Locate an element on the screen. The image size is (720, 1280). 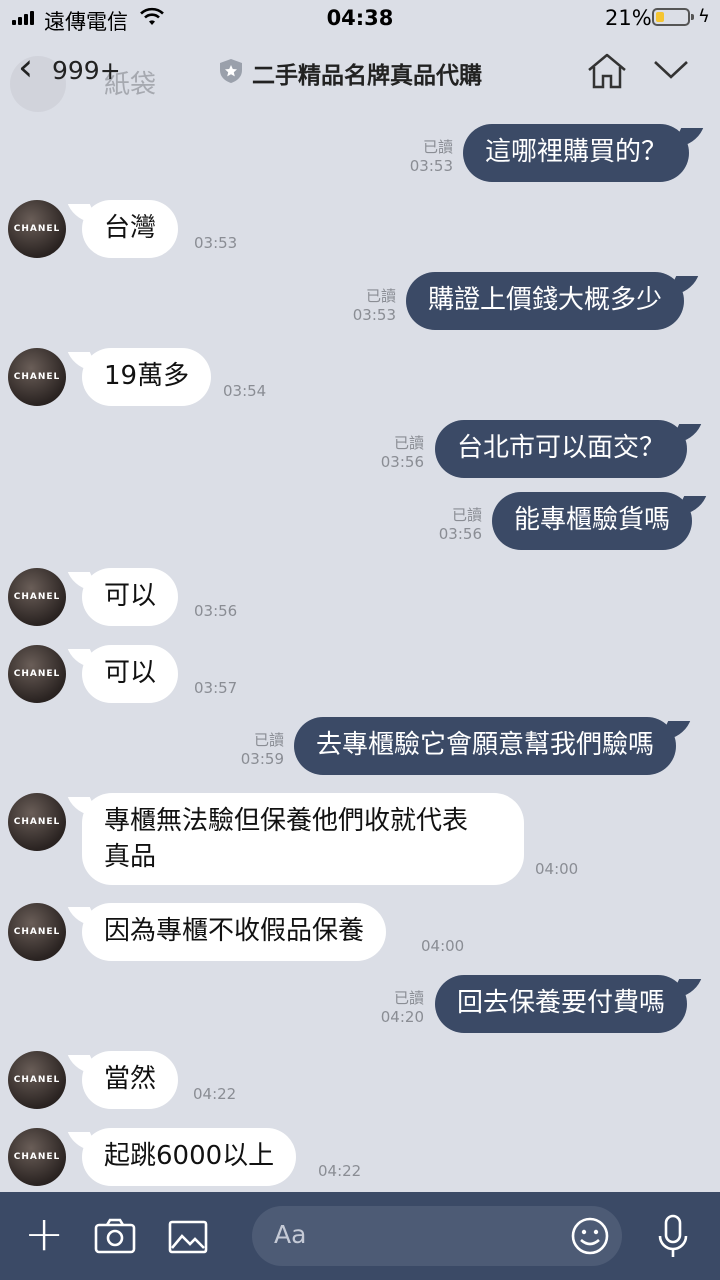
battery-icon is located at coordinates (673, 17).